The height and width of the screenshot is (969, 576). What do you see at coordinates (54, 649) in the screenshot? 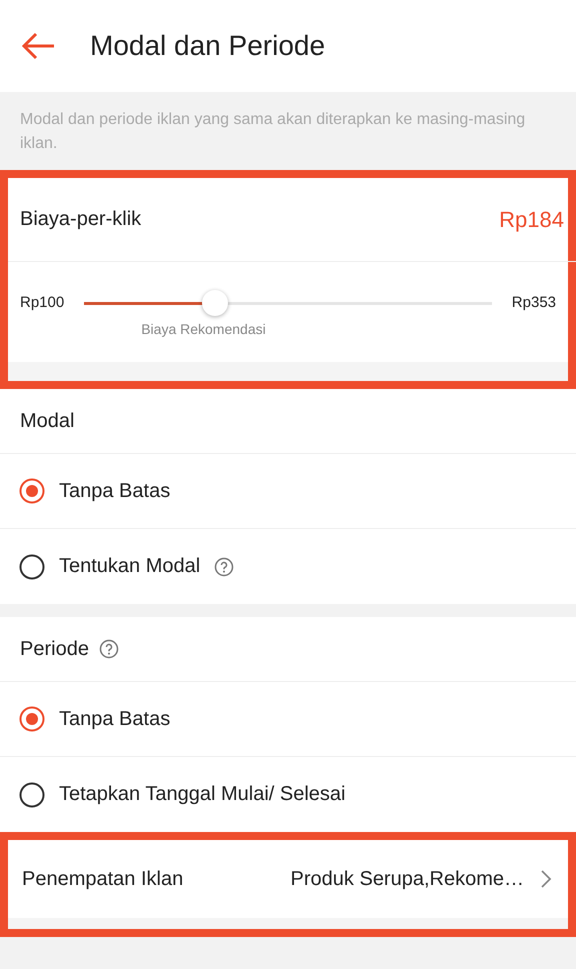
I see `section-title: Periode` at bounding box center [54, 649].